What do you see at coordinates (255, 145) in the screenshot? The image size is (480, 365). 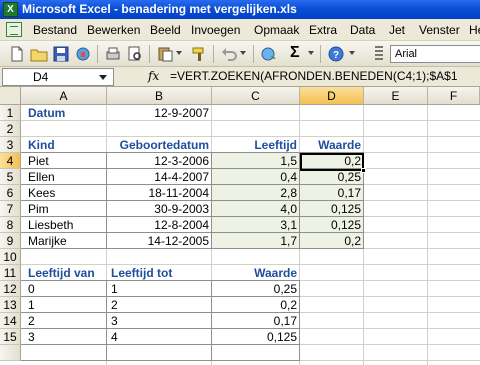 I see `cell-c3: Leeftijd` at bounding box center [255, 145].